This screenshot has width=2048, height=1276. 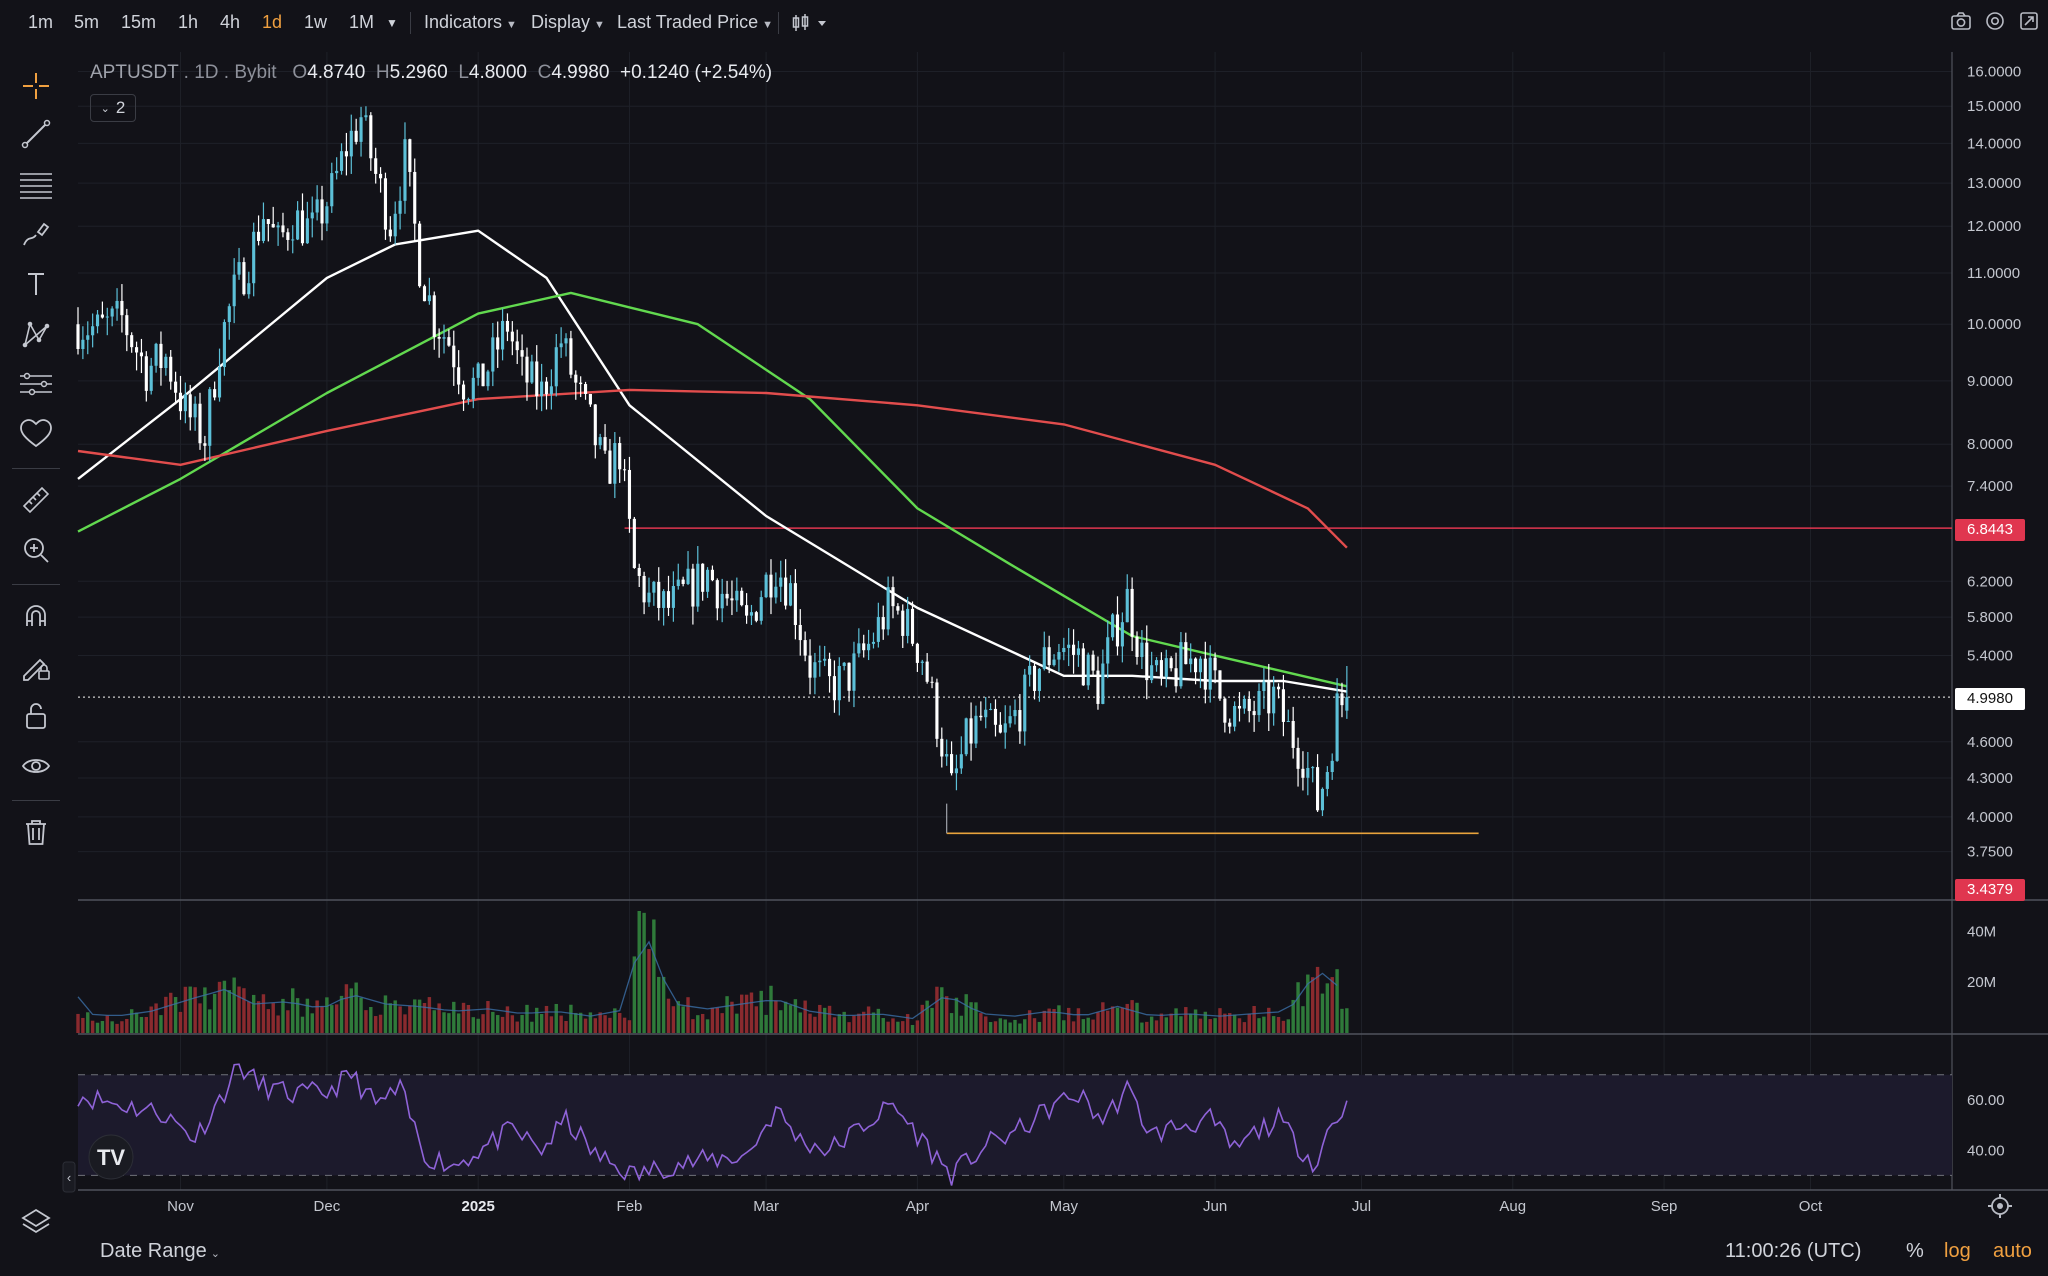 I want to click on auto-scale-toggle: auto, so click(x=2012, y=1251).